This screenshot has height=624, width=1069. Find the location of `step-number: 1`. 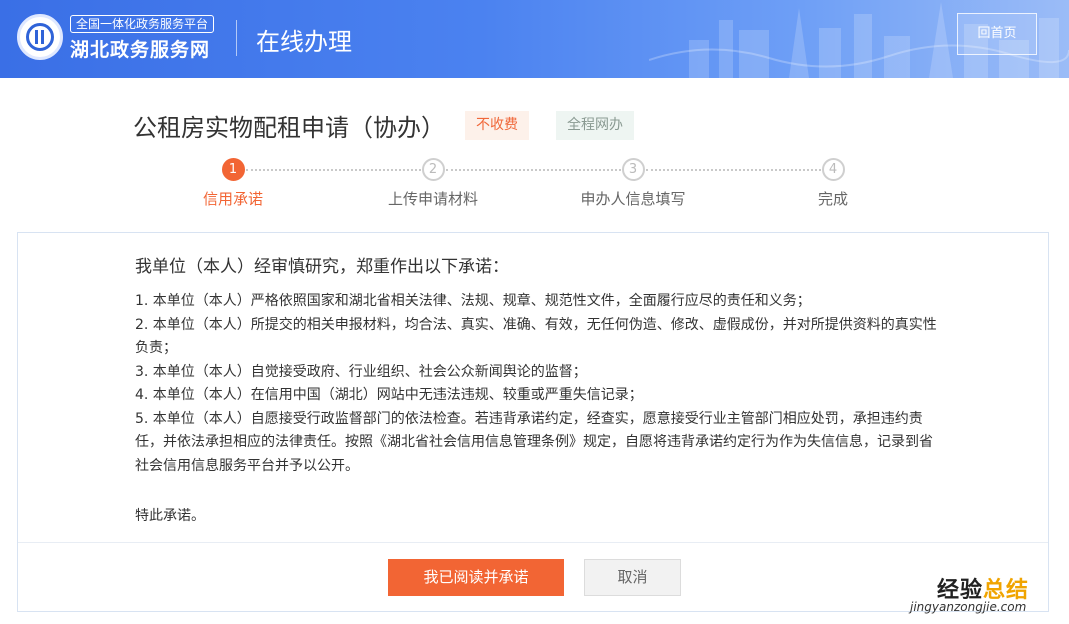

step-number: 1 is located at coordinates (233, 169).